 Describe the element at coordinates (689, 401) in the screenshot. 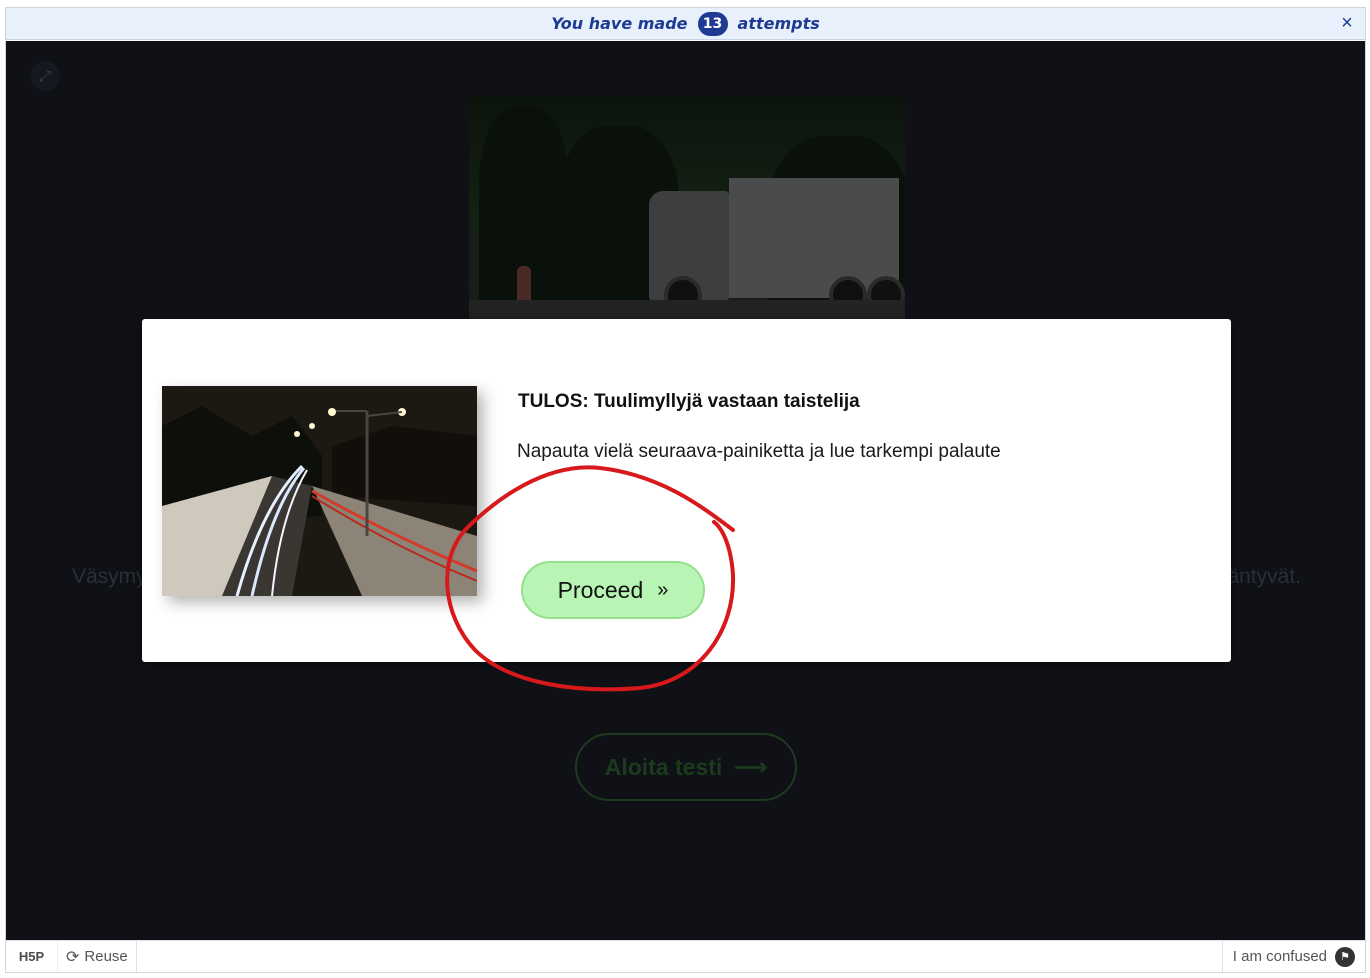

I see `result-title: TULOS: Tuulimyllyjä vastaan taistelija` at that location.